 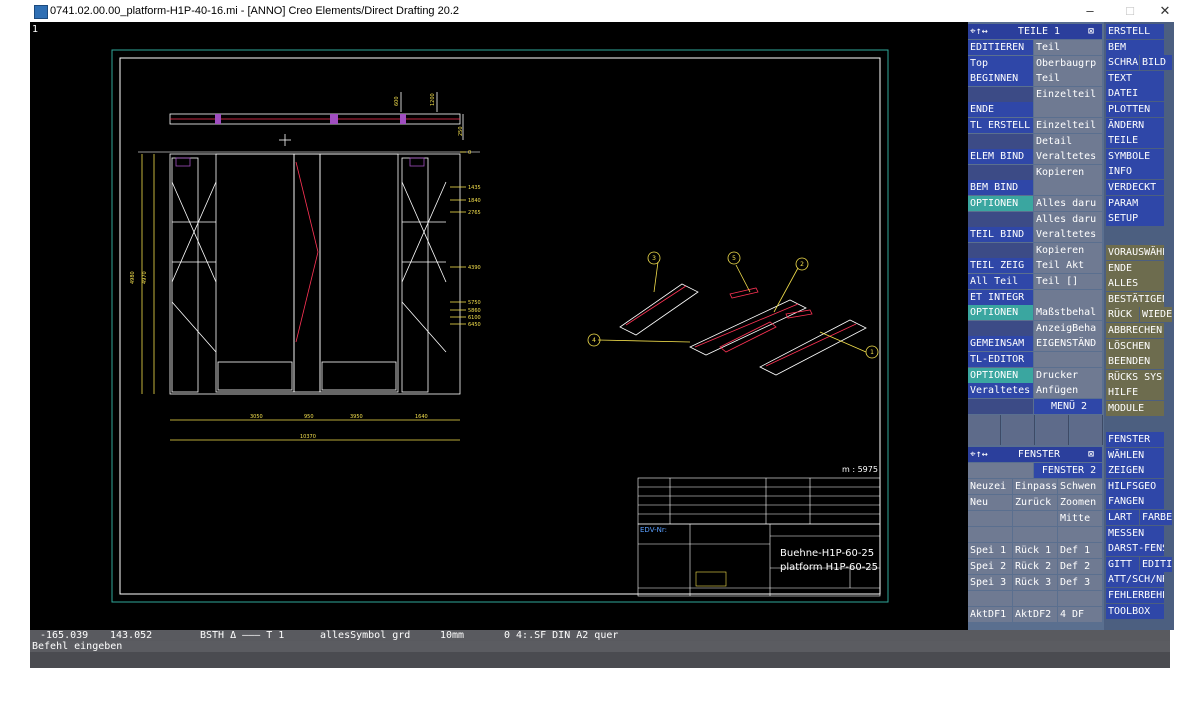 I want to click on teile-menu-option: Maßstbehal, so click(x=1068, y=313).